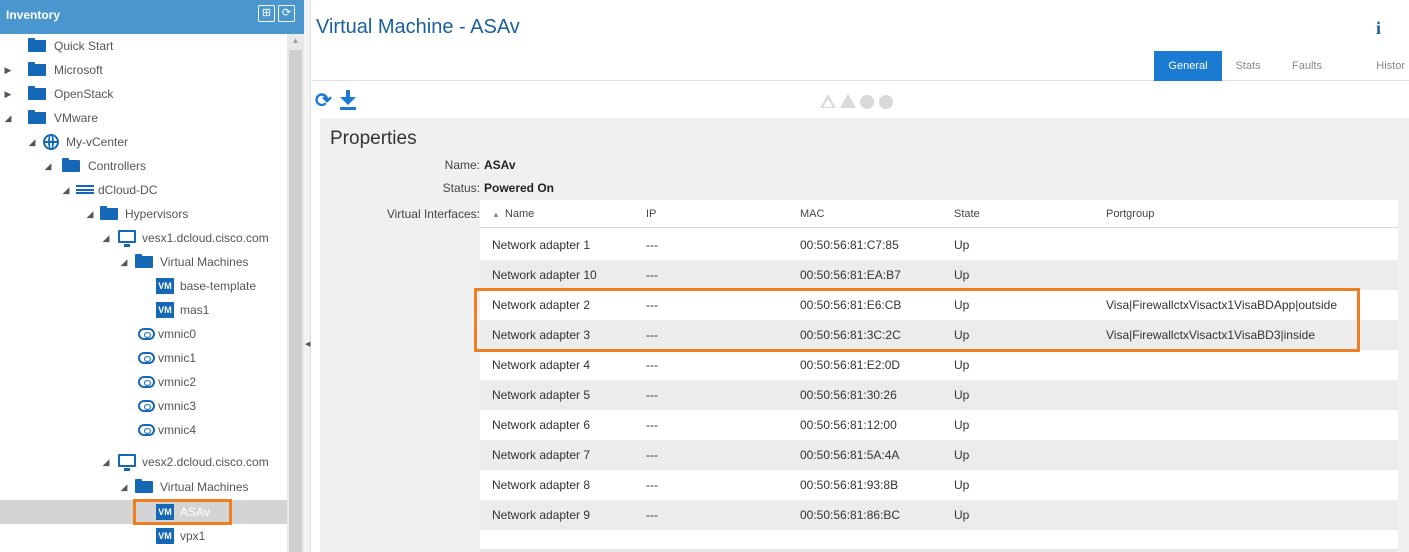 Image resolution: width=1409 pixels, height=552 pixels. What do you see at coordinates (143, 358) in the screenshot?
I see `tree-item: vmnic1` at bounding box center [143, 358].